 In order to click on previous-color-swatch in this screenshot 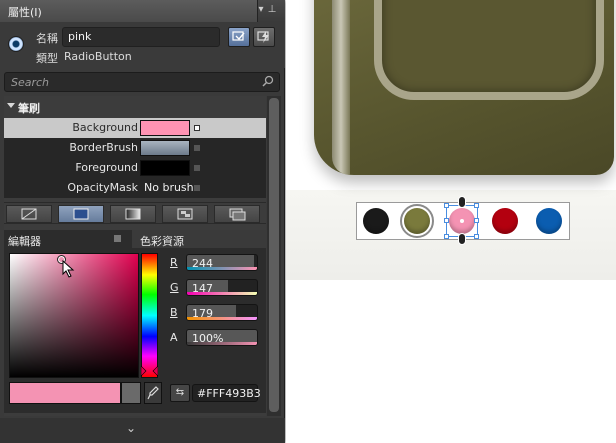, I will do `click(131, 393)`.